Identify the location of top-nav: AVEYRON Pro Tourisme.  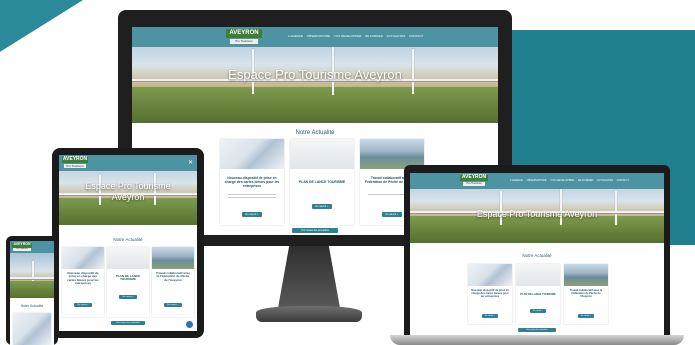
(32, 247).